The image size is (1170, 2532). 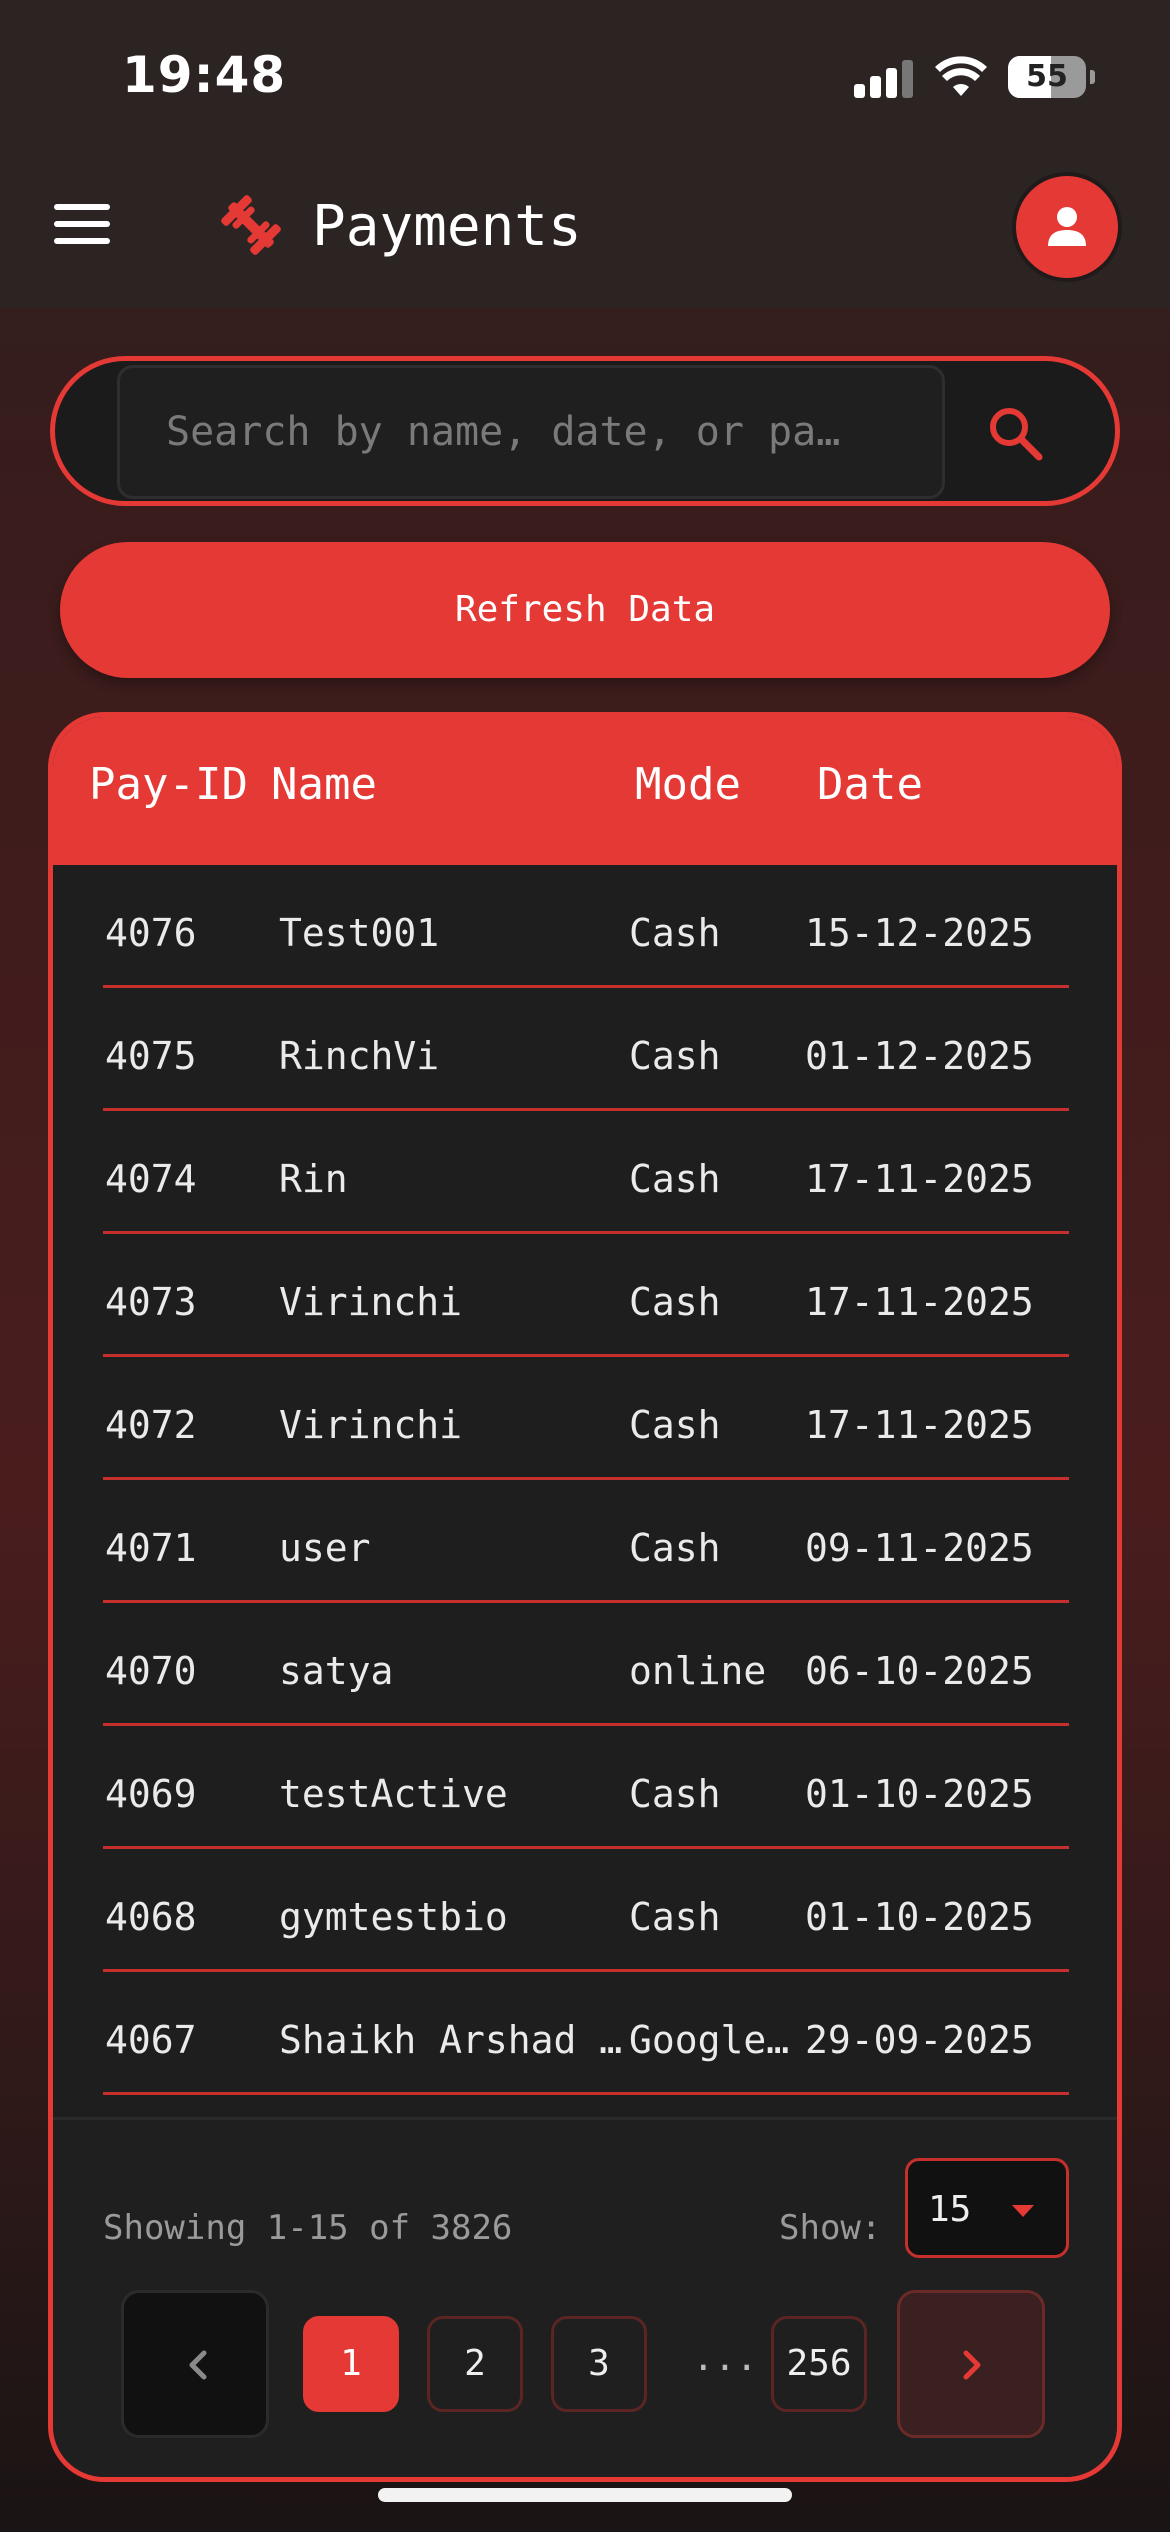 What do you see at coordinates (198, 2365) in the screenshot?
I see `chevron-left-icon` at bounding box center [198, 2365].